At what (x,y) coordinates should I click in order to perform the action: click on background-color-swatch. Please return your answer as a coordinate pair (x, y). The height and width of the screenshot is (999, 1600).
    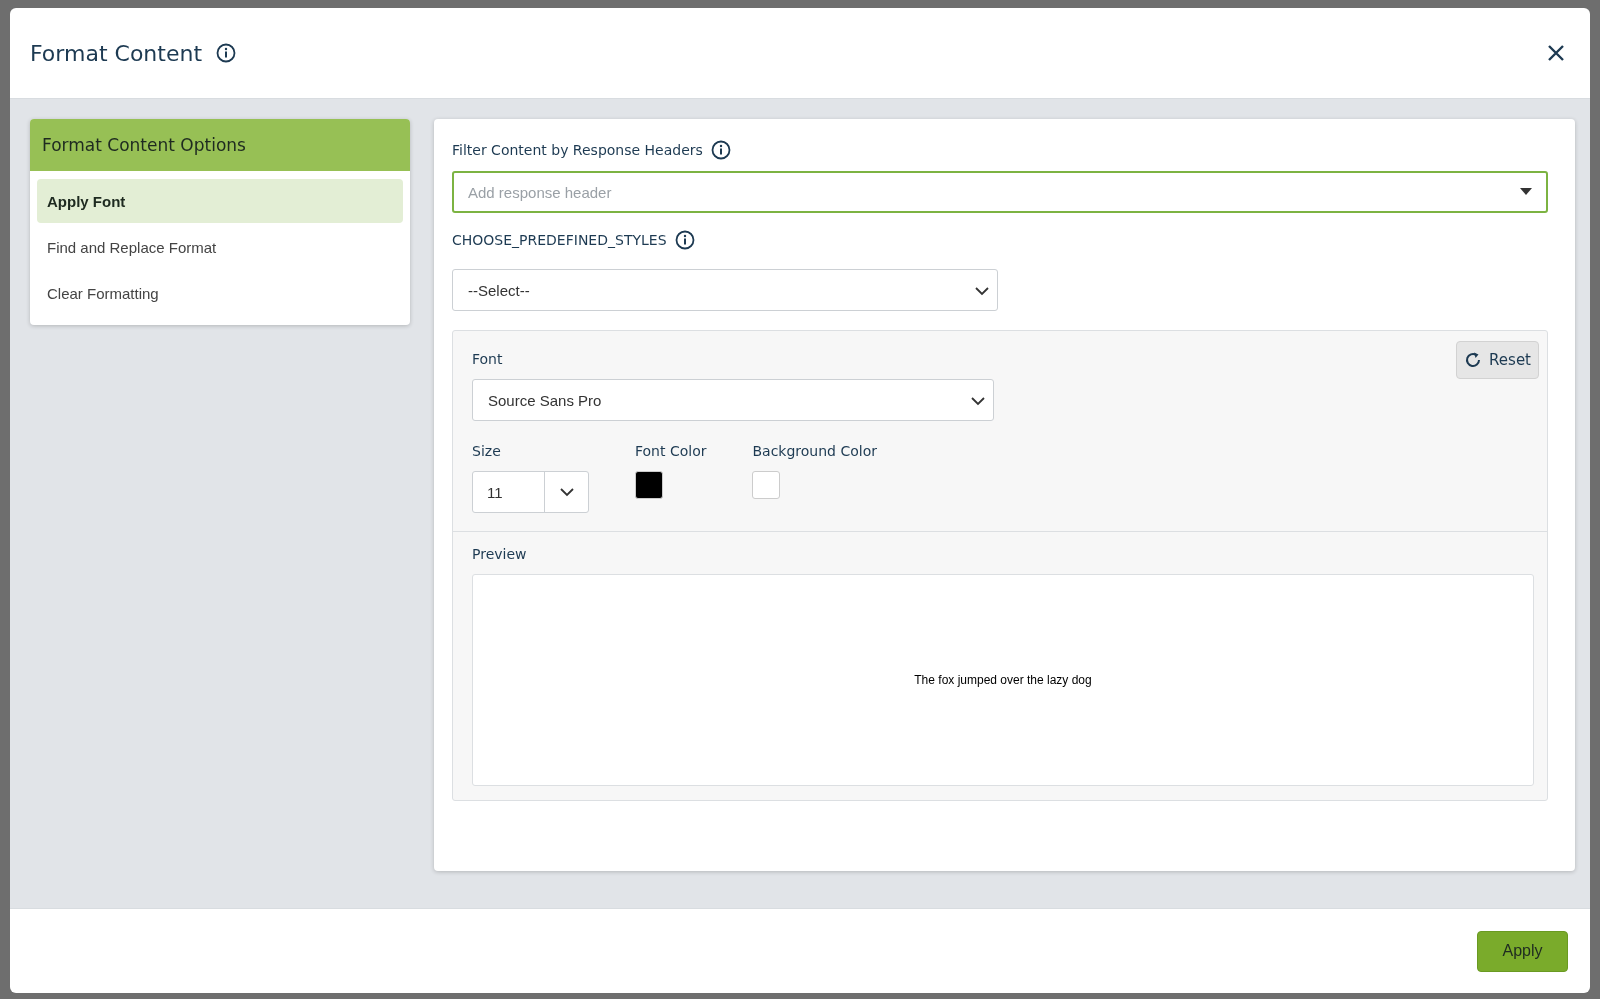
    Looking at the image, I should click on (766, 485).